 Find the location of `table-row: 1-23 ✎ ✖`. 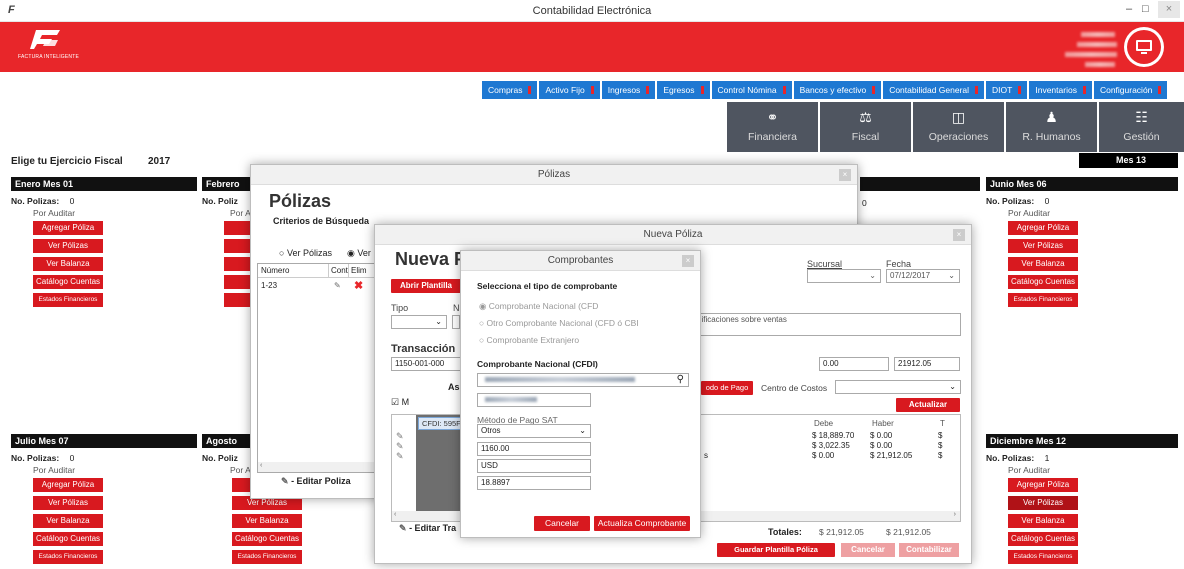

table-row: 1-23 ✎ ✖ is located at coordinates (316, 286).